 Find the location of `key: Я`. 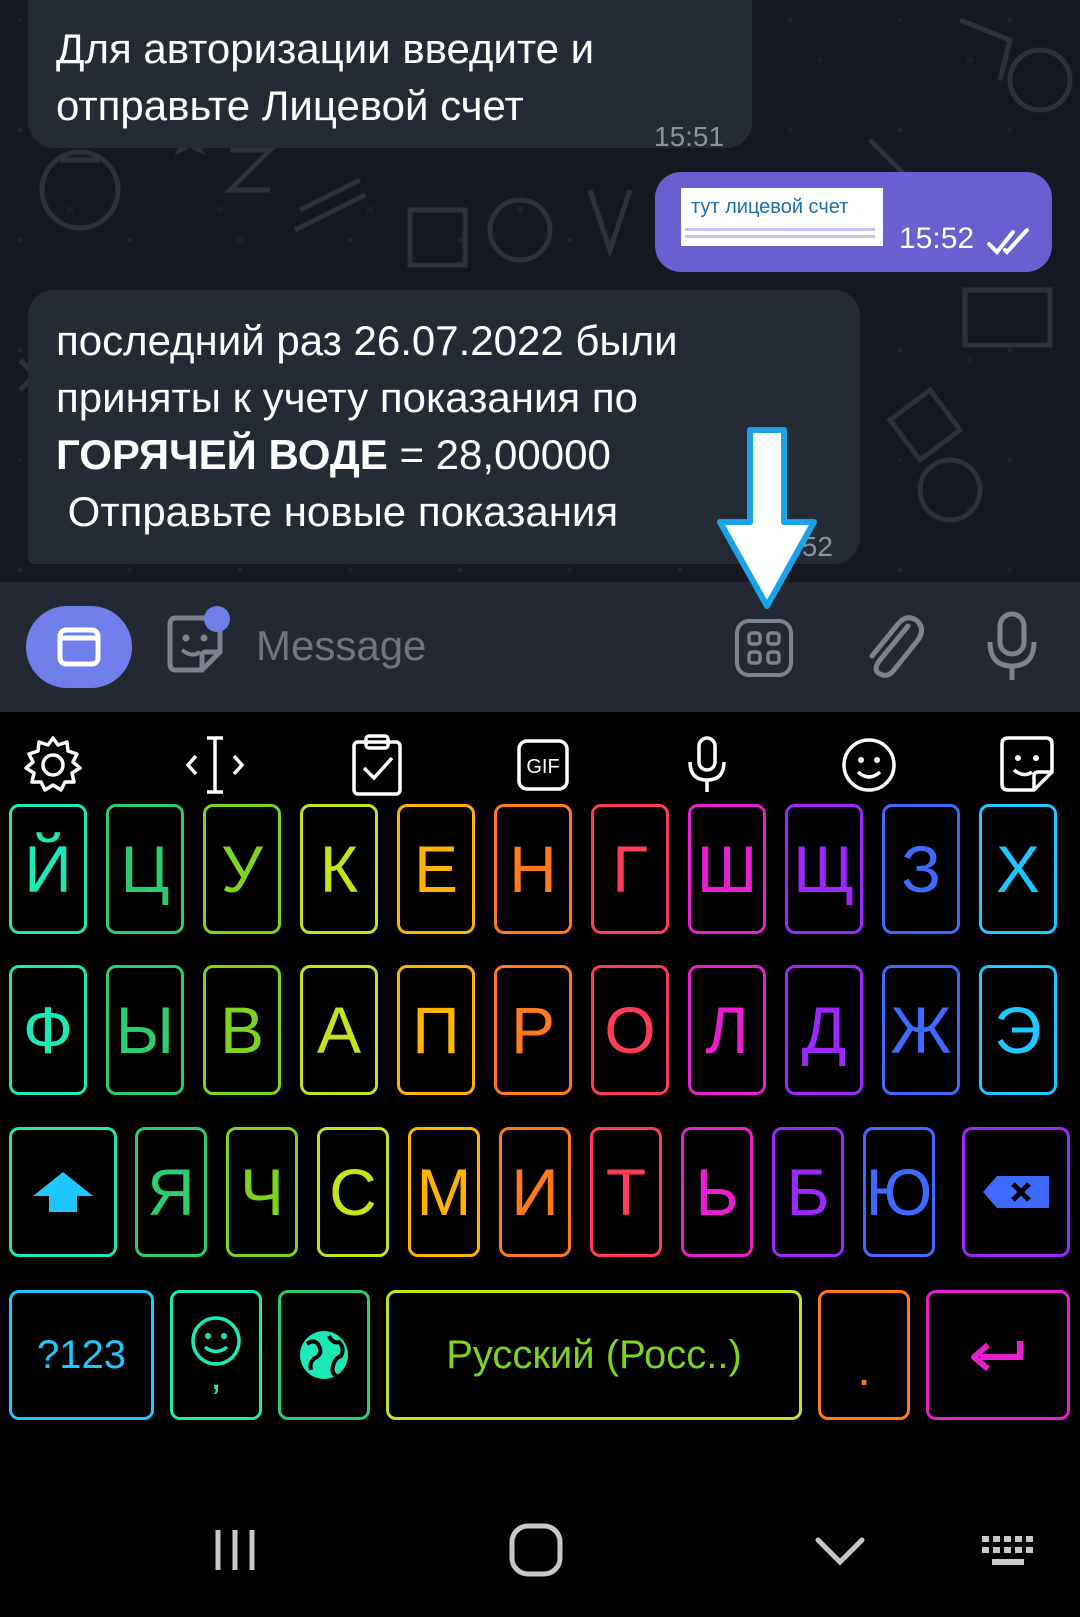

key: Я is located at coordinates (171, 1192).